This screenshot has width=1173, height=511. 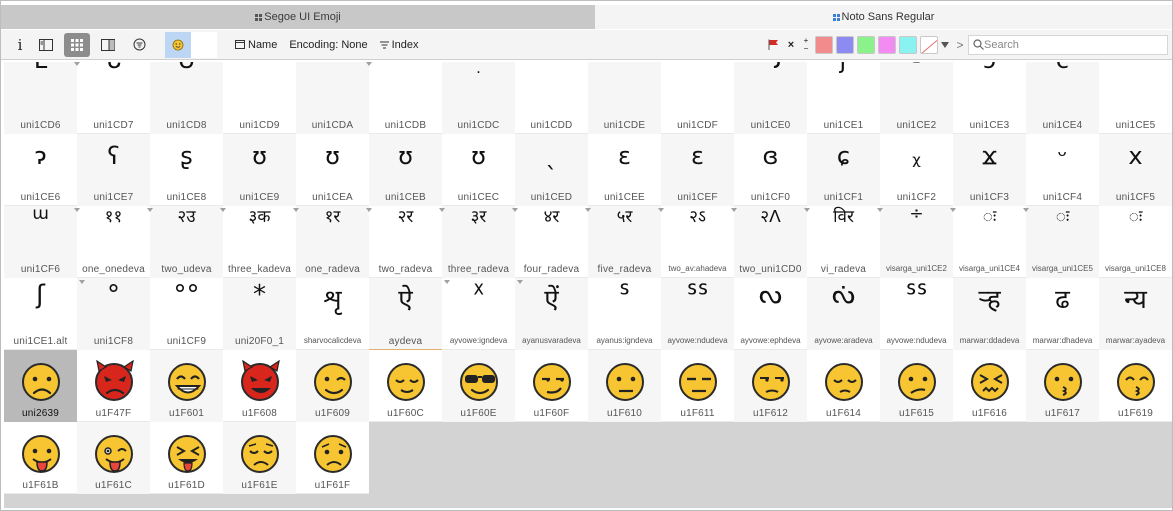 I want to click on glyph-cell: u1F47F, so click(x=113, y=386).